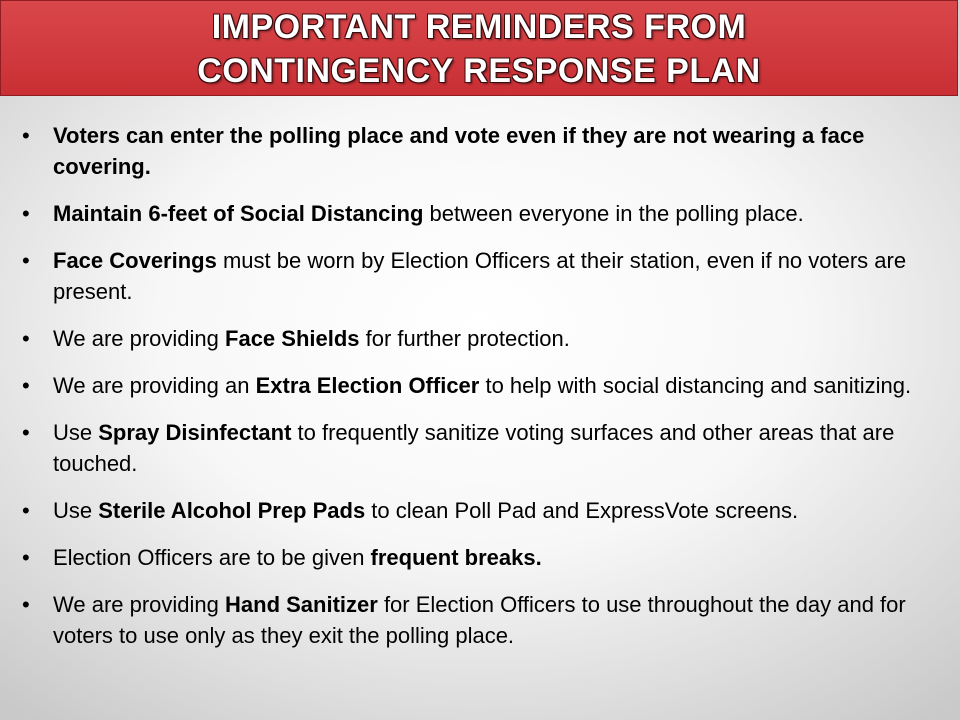 The image size is (960, 720). What do you see at coordinates (238, 213) in the screenshot?
I see `reminder-bold: Maintain 6-feet of Social Distancing` at bounding box center [238, 213].